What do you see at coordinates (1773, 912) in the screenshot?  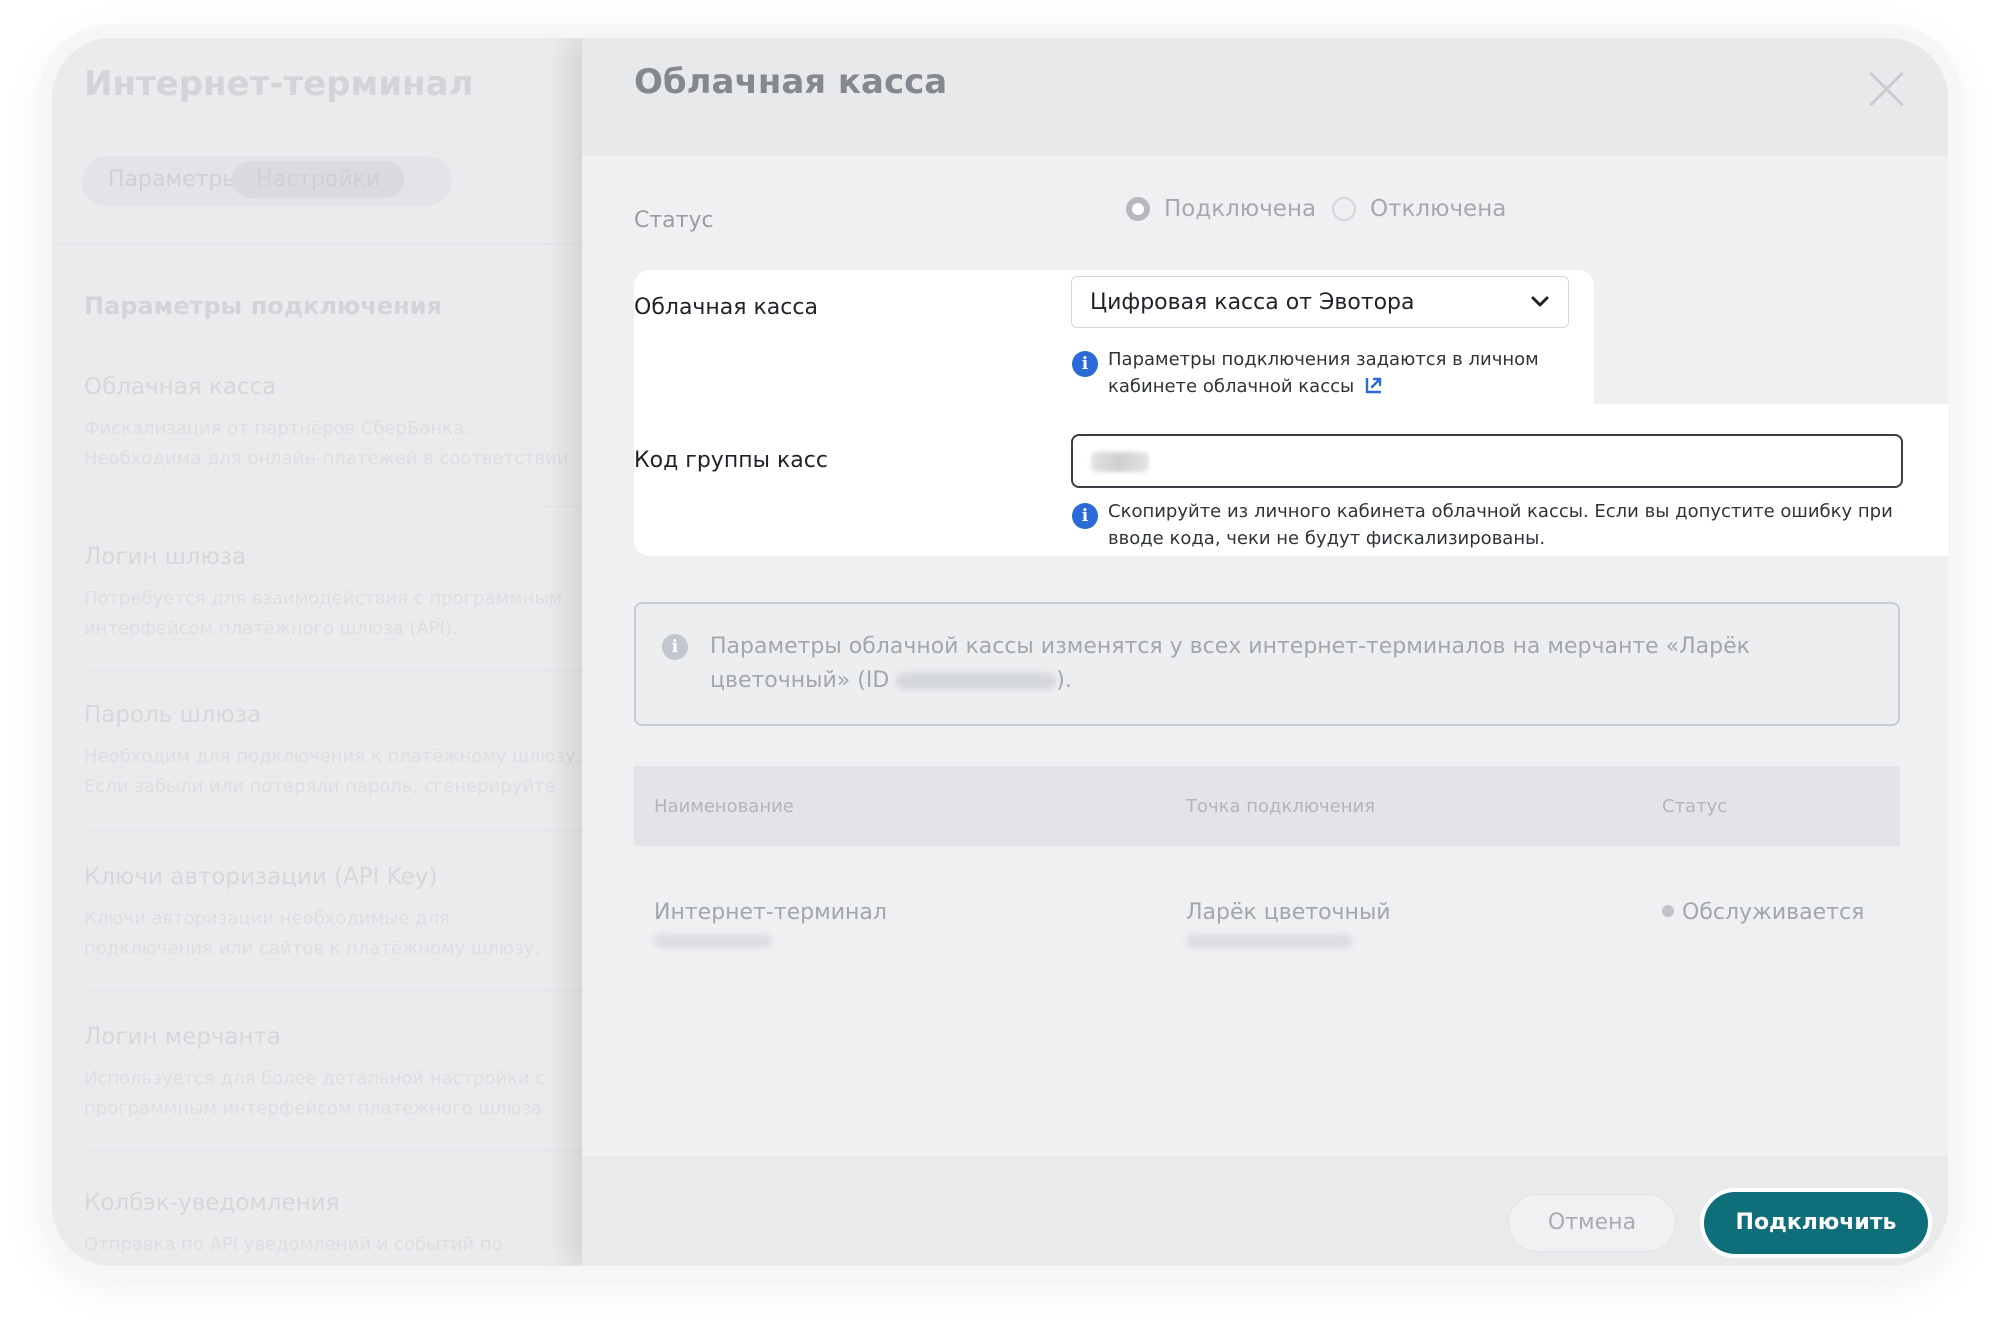 I see `status-text: Обслуживается` at bounding box center [1773, 912].